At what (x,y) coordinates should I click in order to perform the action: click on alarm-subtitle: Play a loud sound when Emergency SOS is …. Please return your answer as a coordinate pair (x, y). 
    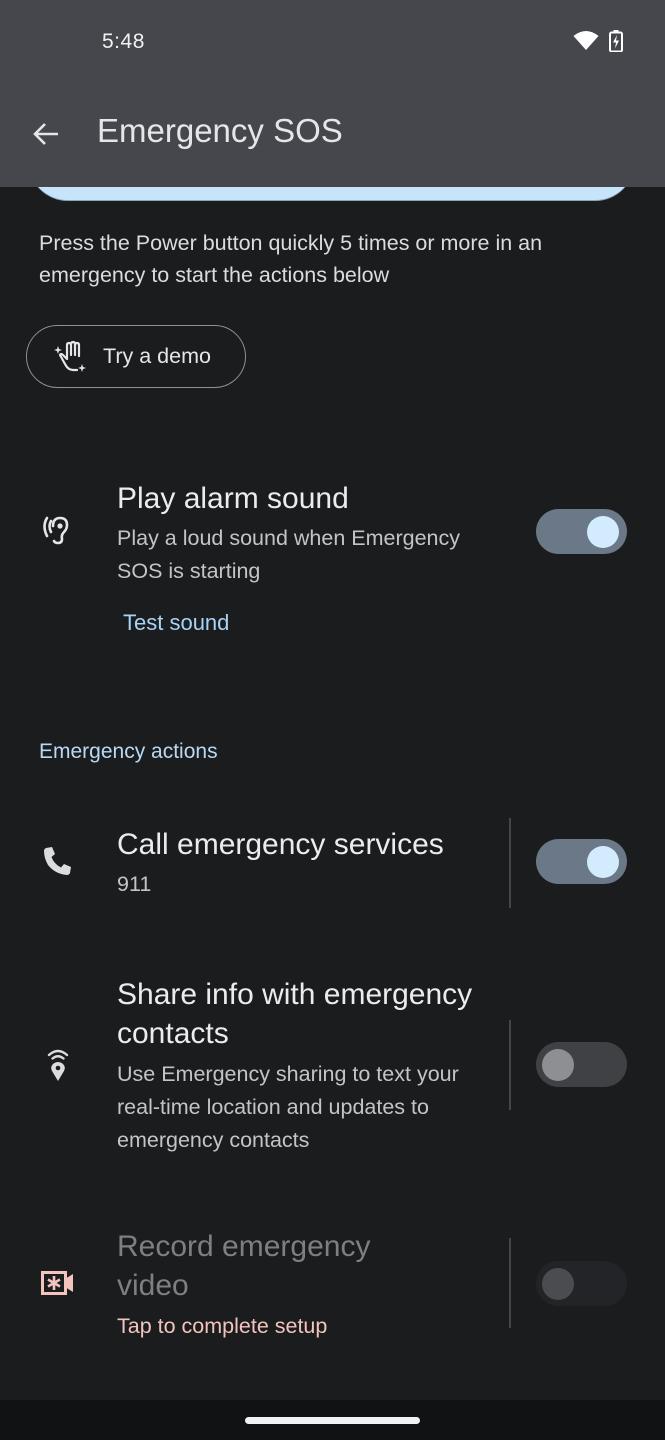
    Looking at the image, I should click on (289, 554).